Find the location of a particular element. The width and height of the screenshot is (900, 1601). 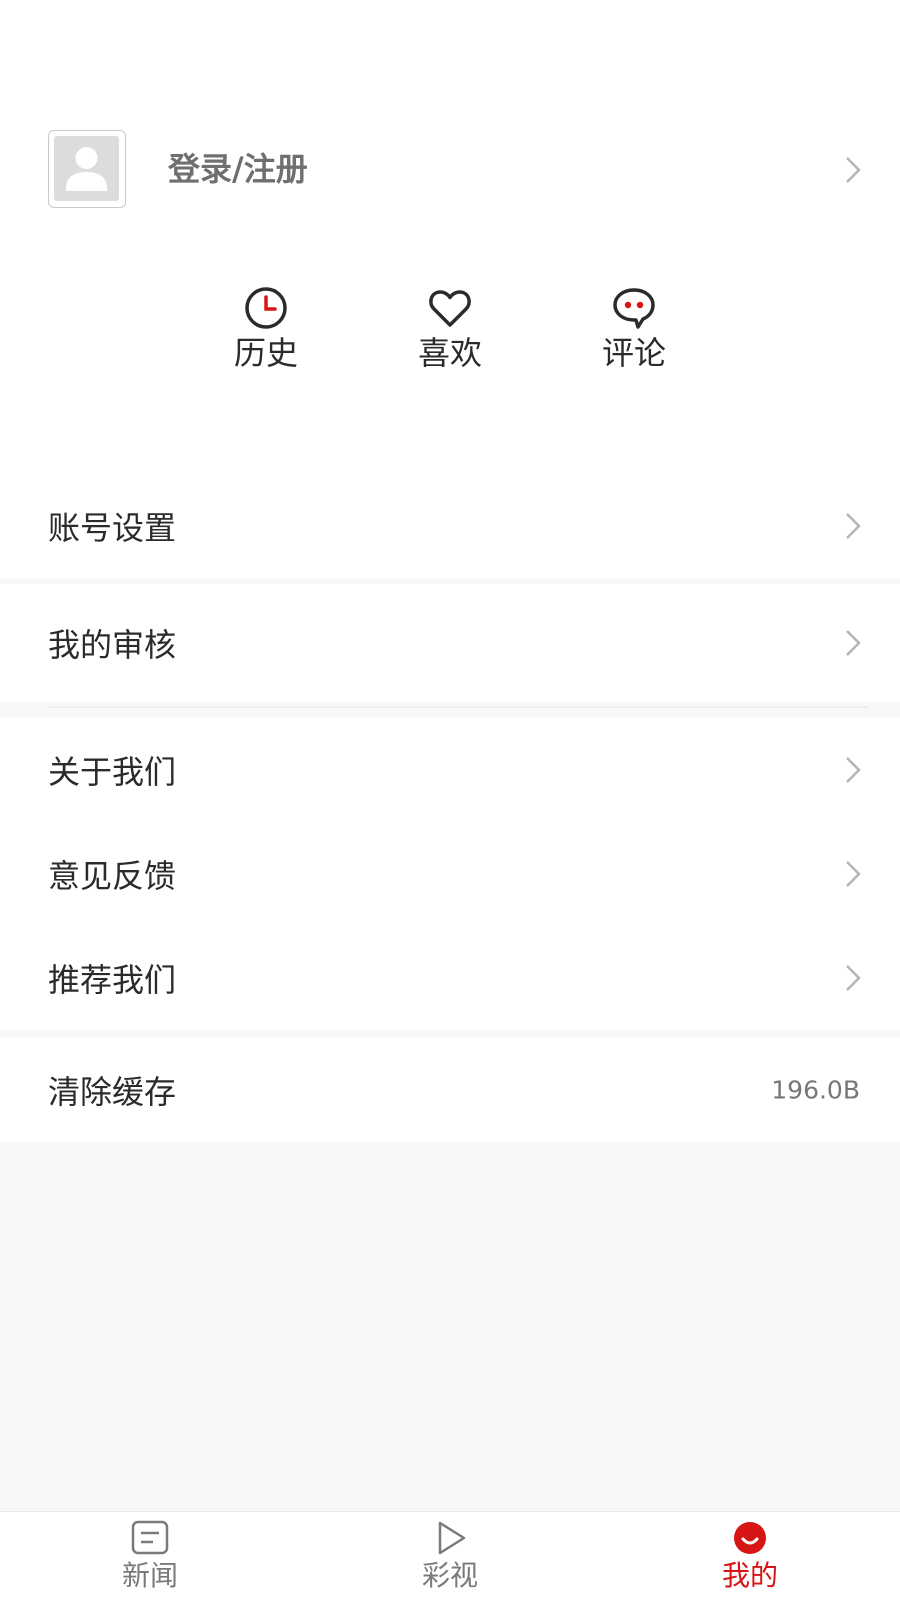

cache-size-value: 196.0B is located at coordinates (815, 1090).